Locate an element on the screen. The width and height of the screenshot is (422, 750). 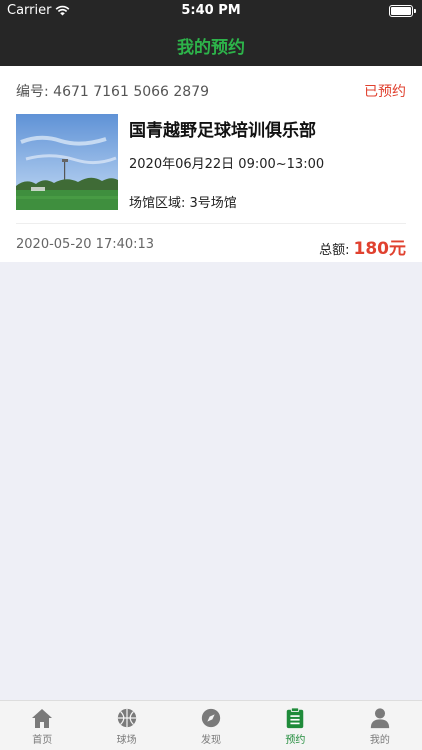
basketball-icon is located at coordinates (126, 718).